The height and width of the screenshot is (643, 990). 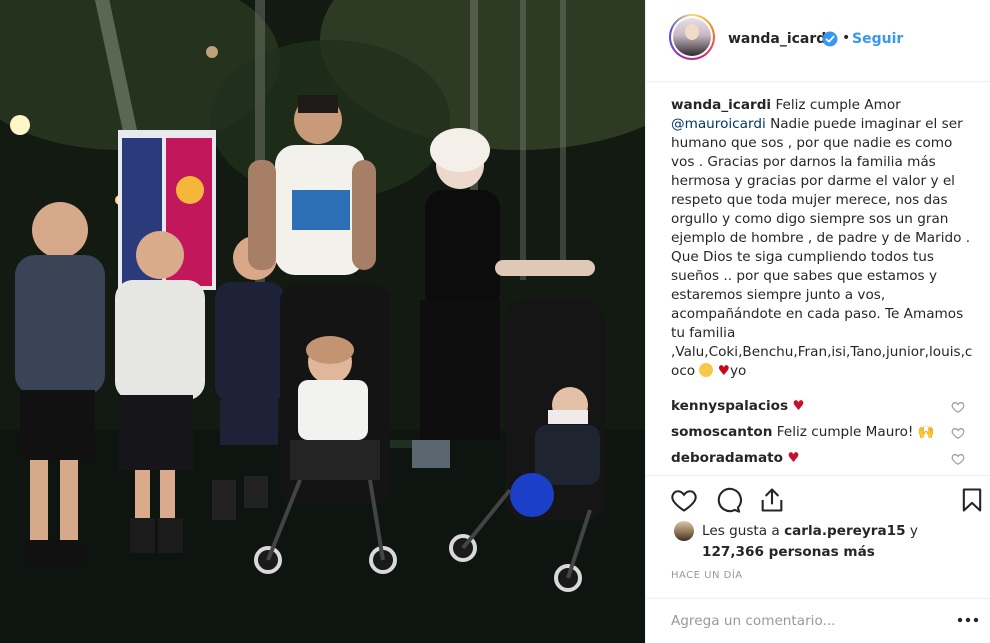 What do you see at coordinates (818, 500) in the screenshot?
I see `action-bar` at bounding box center [818, 500].